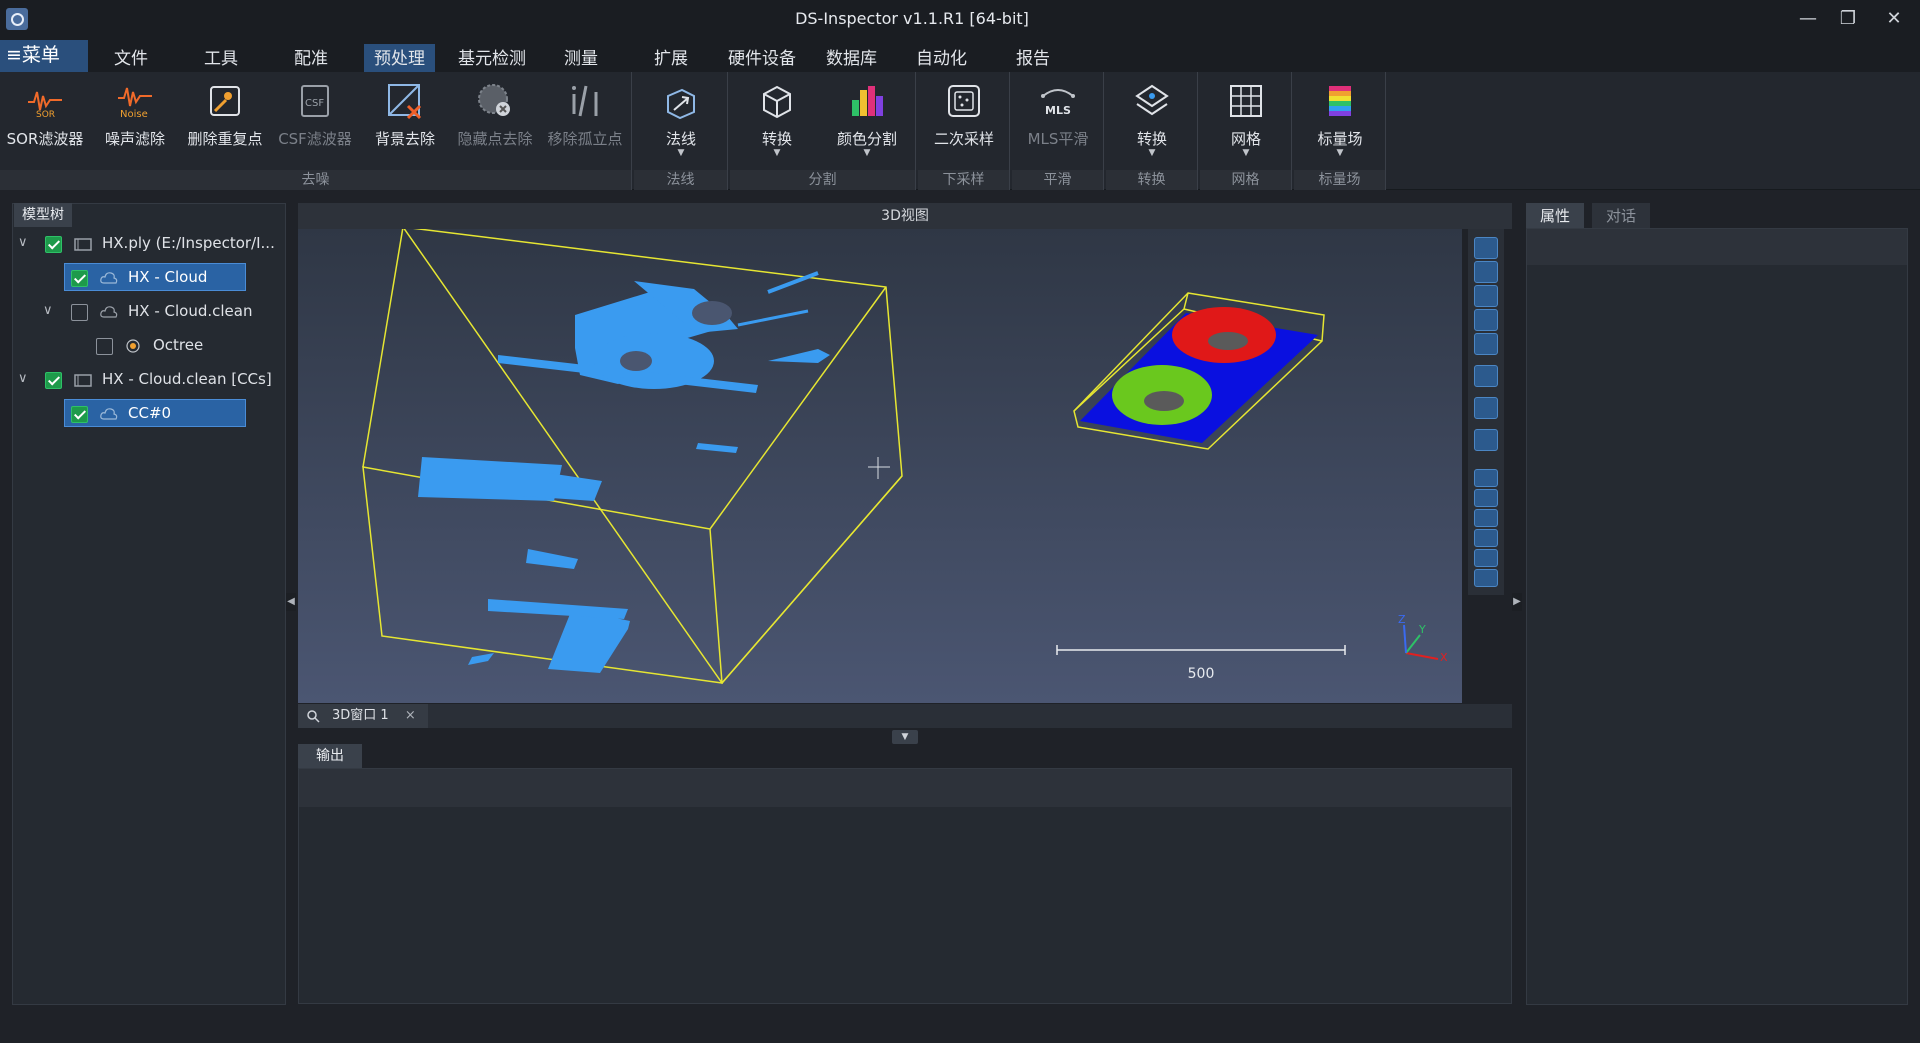 The height and width of the screenshot is (1043, 1920). I want to click on group-convert: 转换 ▼ 转换, so click(1152, 131).